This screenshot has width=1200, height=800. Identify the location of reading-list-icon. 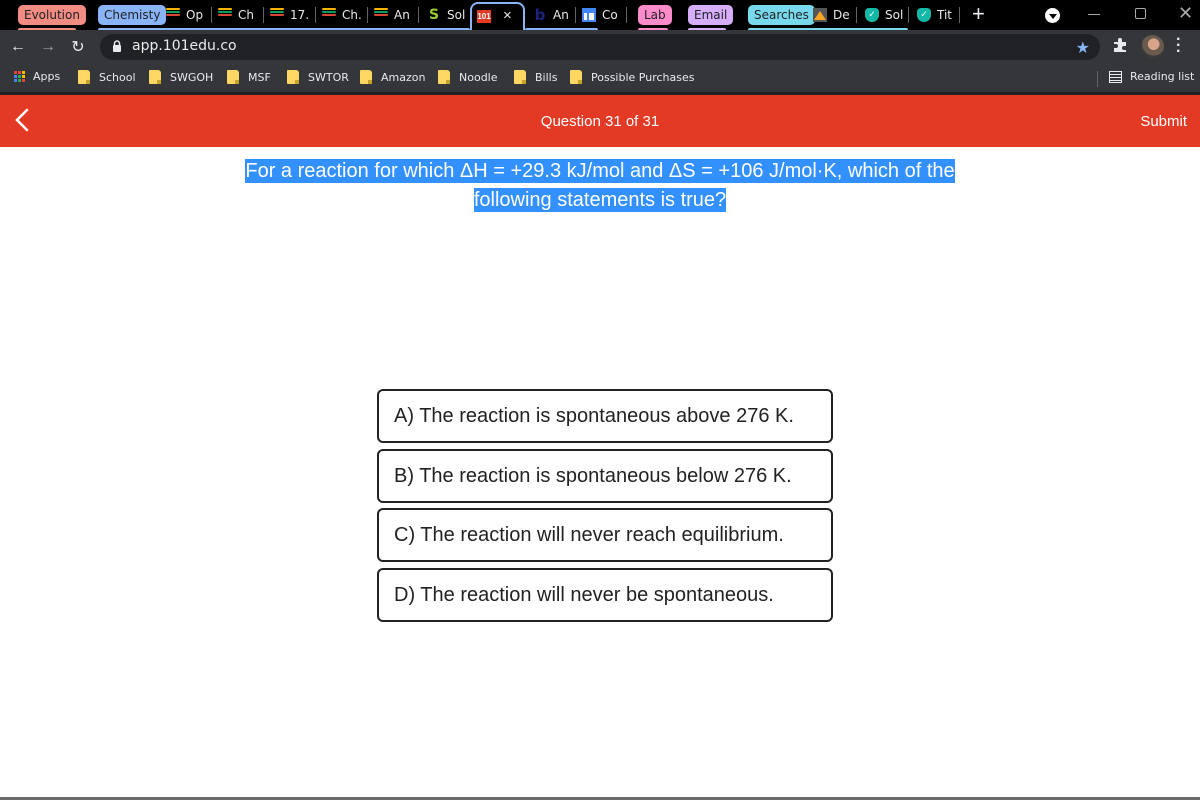
(1115, 76).